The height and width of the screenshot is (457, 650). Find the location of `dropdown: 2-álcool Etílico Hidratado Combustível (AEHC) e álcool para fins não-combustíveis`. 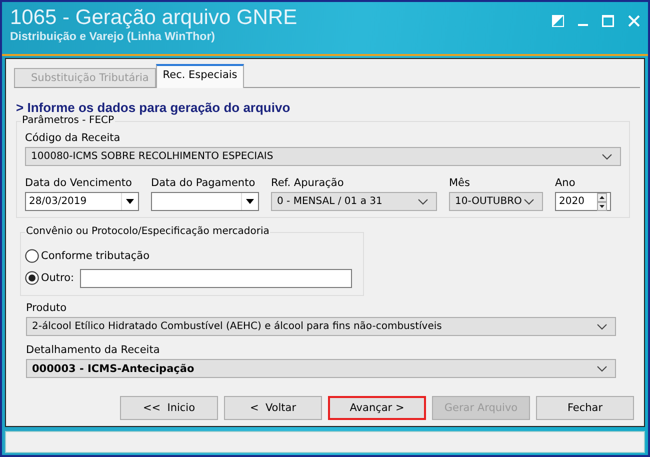

dropdown: 2-álcool Etílico Hidratado Combustível (AEHC) e álcool para fins não-combustíveis is located at coordinates (321, 326).